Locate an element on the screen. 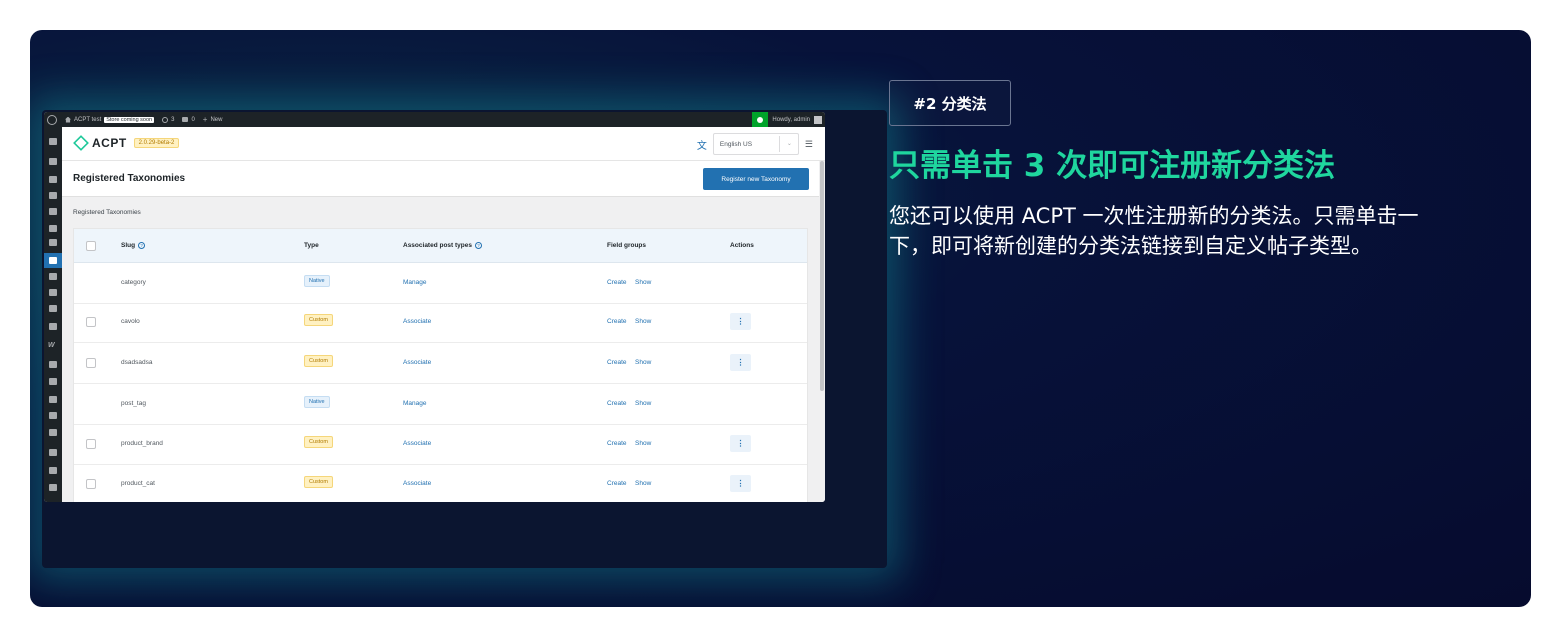 The width and height of the screenshot is (1561, 637). comments-link: 0 is located at coordinates (188, 120).